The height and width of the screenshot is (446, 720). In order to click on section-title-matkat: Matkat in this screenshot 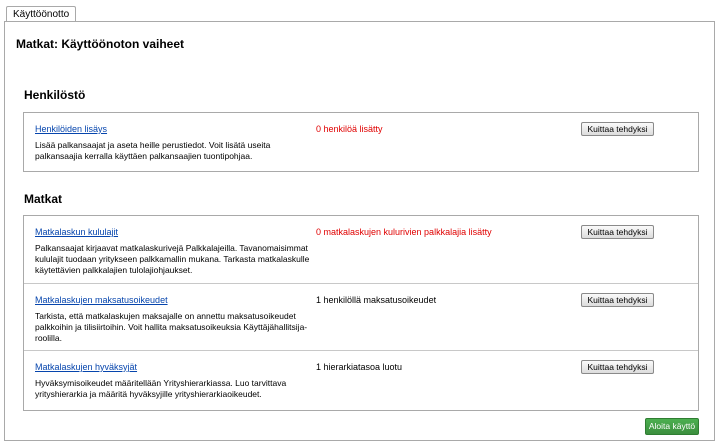, I will do `click(43, 199)`.